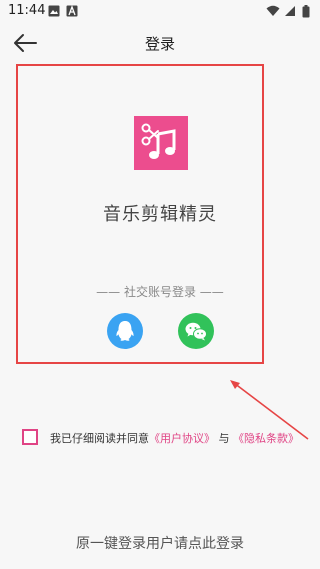 This screenshot has width=320, height=569. Describe the element at coordinates (30, 437) in the screenshot. I see `agreement-checkbox` at that location.